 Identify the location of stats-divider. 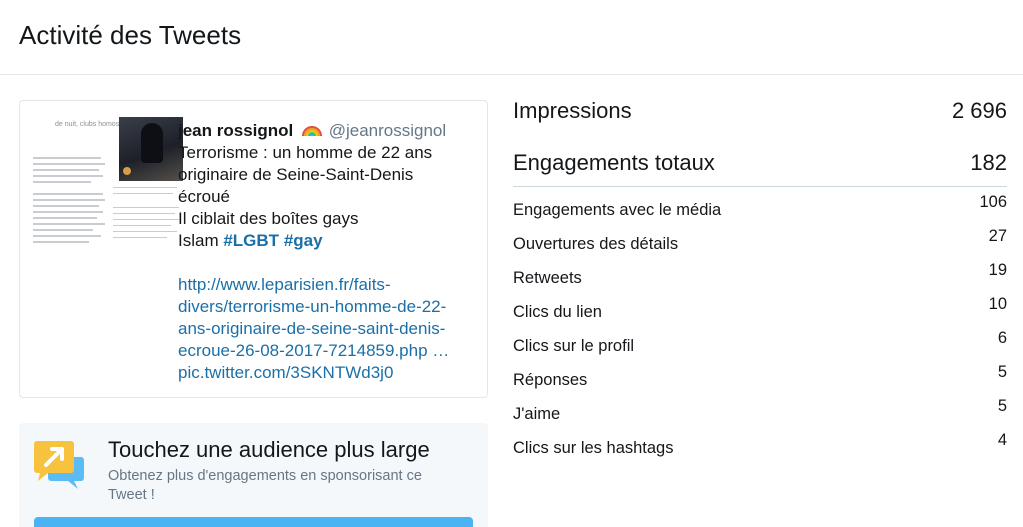
(760, 186).